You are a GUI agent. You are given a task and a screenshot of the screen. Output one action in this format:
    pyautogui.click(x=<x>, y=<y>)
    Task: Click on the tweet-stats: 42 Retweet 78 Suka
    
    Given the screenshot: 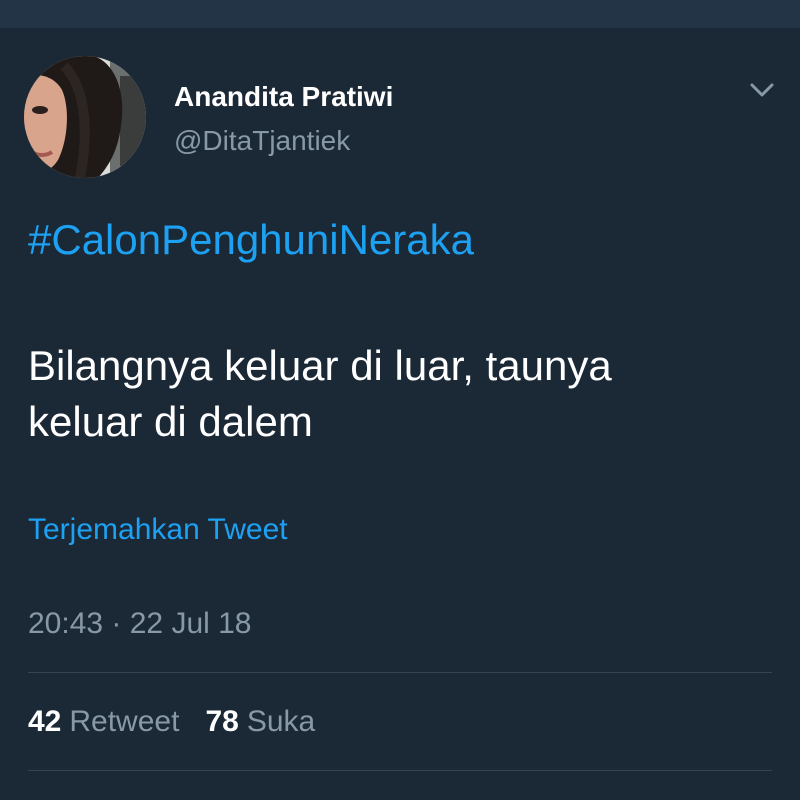 What is the action you would take?
    pyautogui.click(x=171, y=722)
    